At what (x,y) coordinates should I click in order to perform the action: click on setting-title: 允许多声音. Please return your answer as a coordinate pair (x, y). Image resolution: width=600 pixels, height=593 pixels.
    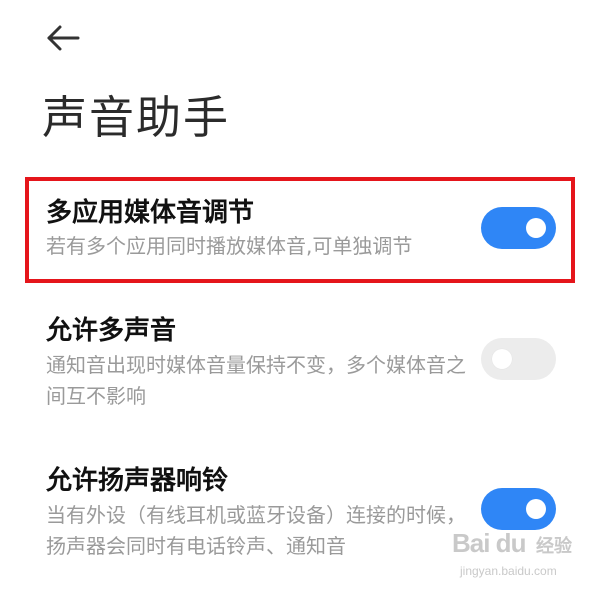
    Looking at the image, I should click on (111, 331).